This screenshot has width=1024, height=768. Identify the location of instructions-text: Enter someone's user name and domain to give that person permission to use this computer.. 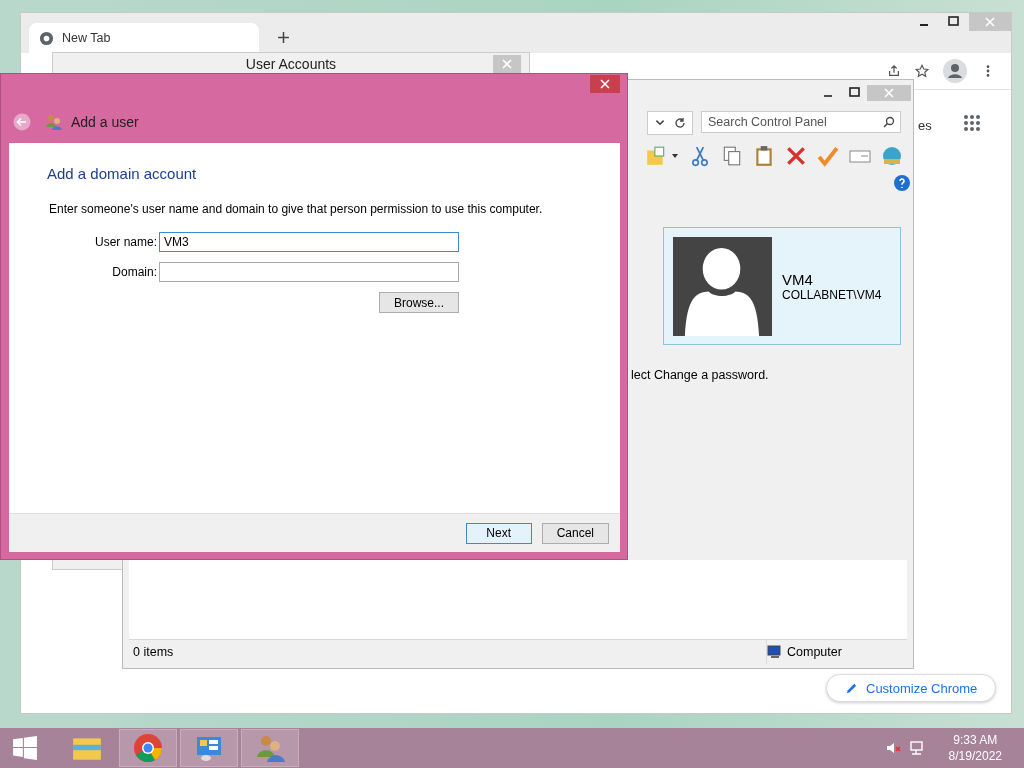
(296, 209).